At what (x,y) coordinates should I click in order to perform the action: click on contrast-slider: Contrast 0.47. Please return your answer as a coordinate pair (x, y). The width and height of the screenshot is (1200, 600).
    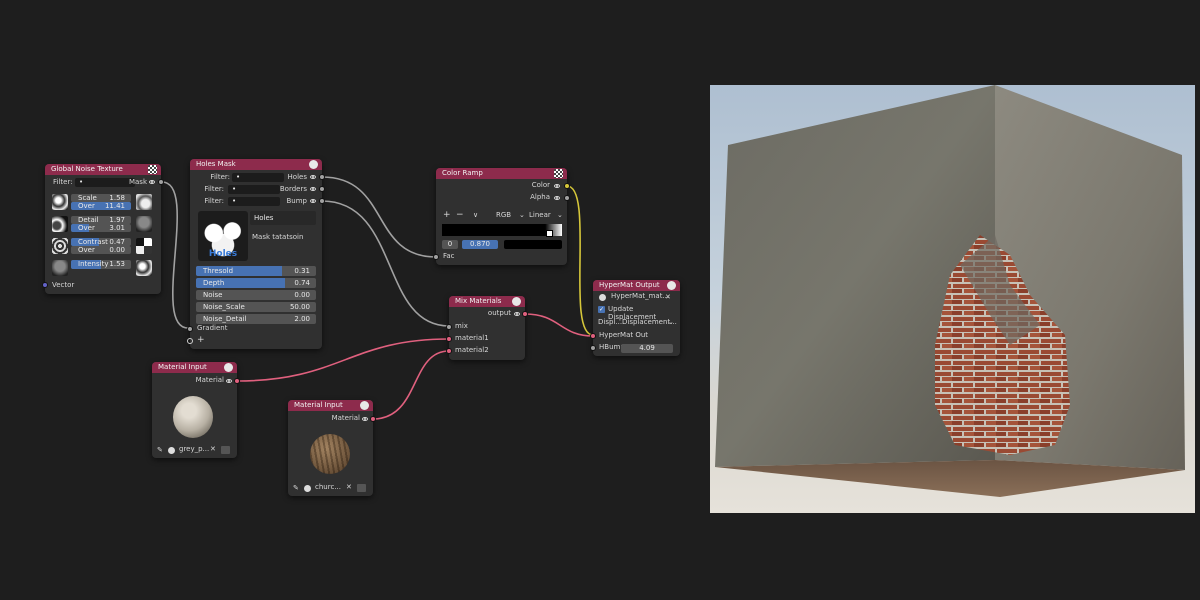
    Looking at the image, I should click on (101, 242).